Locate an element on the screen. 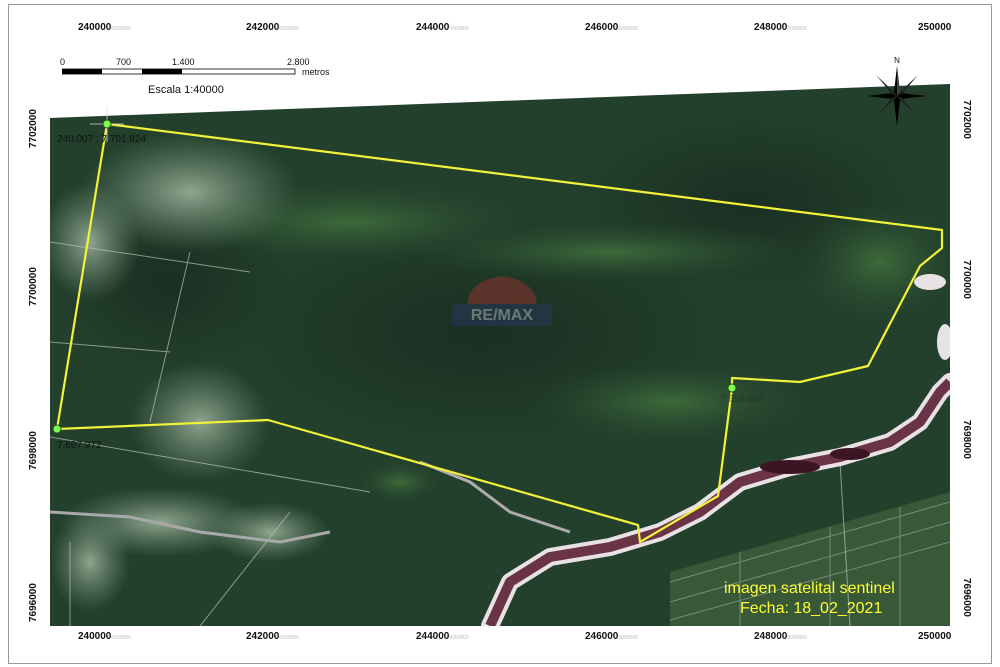  x-tick-bottom-246000: 2460000000000 is located at coordinates (611, 636).